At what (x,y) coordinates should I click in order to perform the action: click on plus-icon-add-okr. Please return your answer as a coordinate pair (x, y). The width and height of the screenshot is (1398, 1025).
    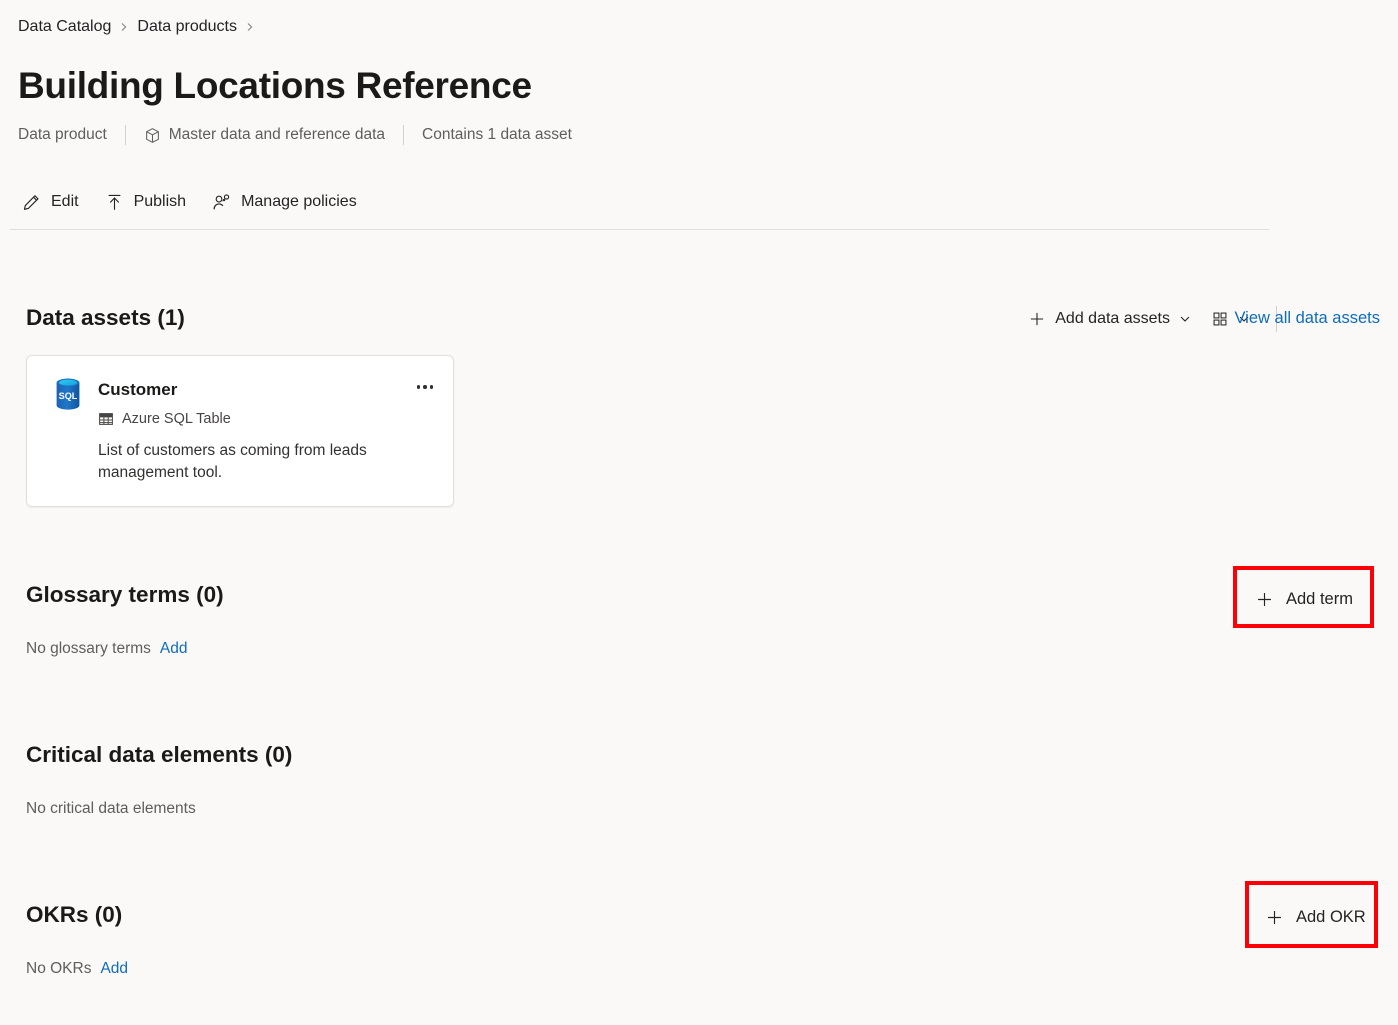
    Looking at the image, I should click on (1274, 917).